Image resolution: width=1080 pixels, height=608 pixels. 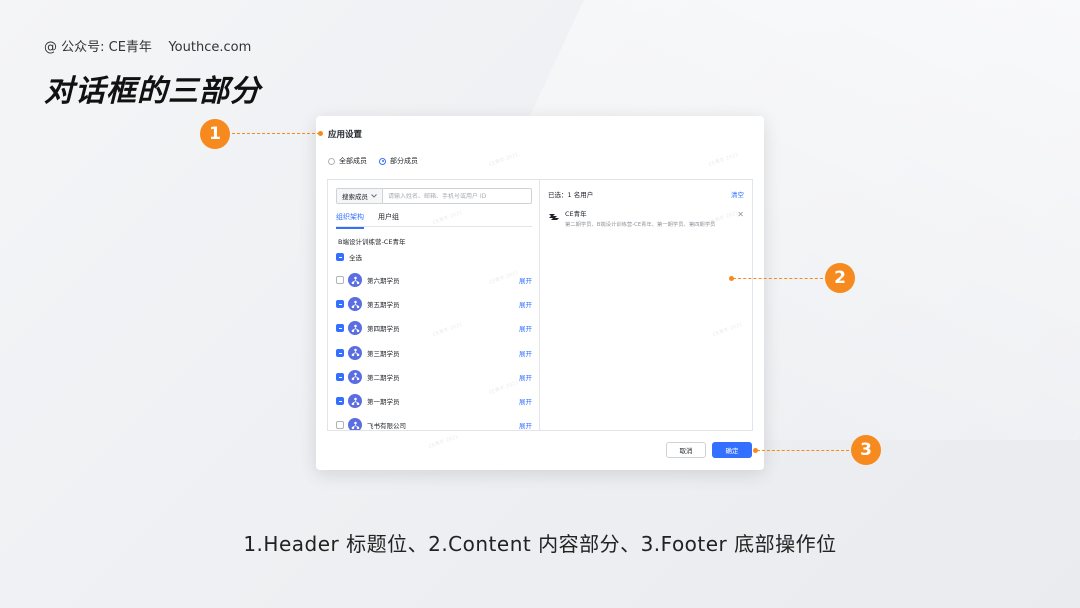 What do you see at coordinates (576, 214) in the screenshot?
I see `selected-user-name: CE青年` at bounding box center [576, 214].